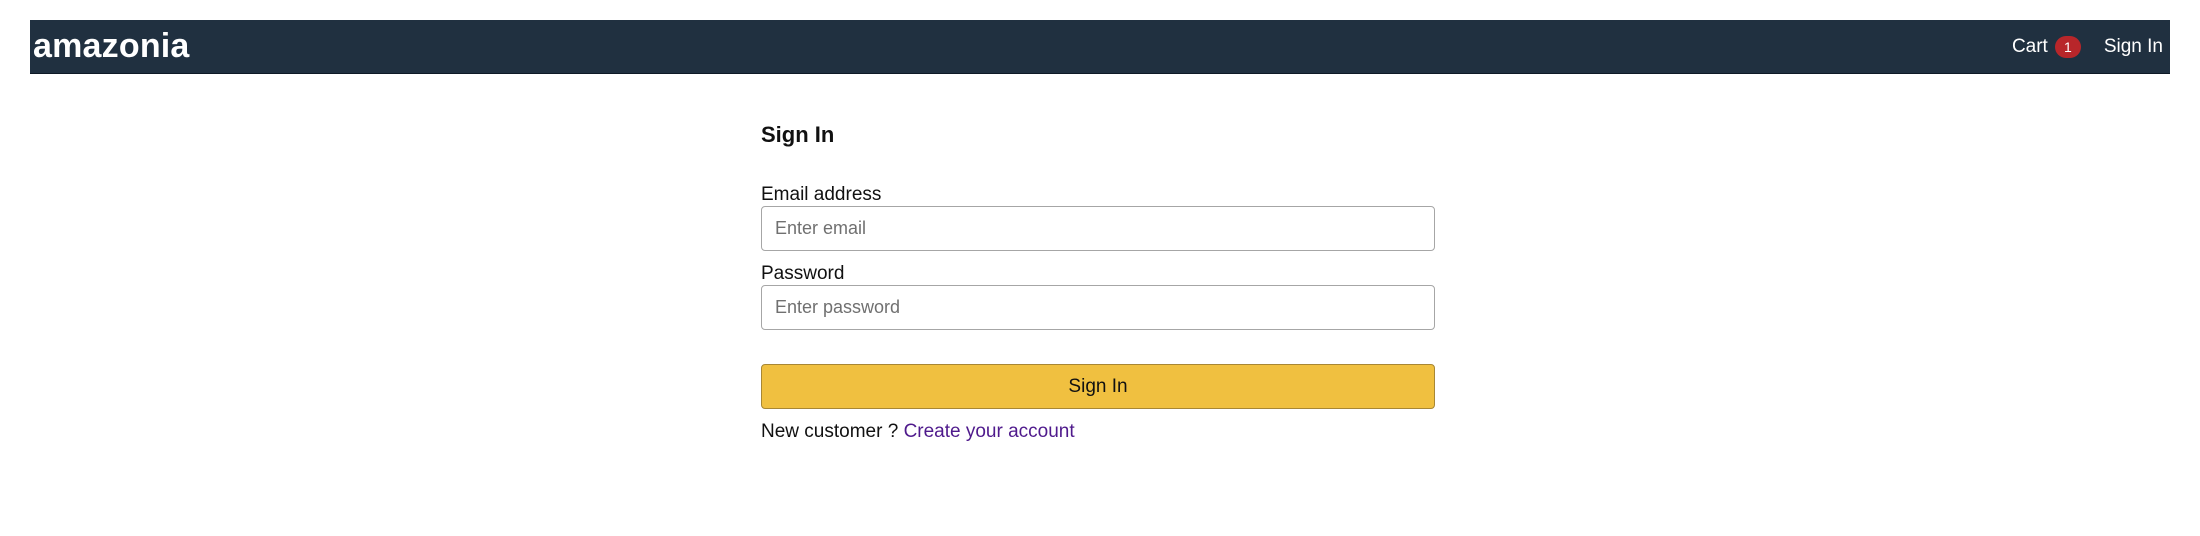  What do you see at coordinates (1098, 432) in the screenshot?
I see `new-customer-line: New customer ? Create your account` at bounding box center [1098, 432].